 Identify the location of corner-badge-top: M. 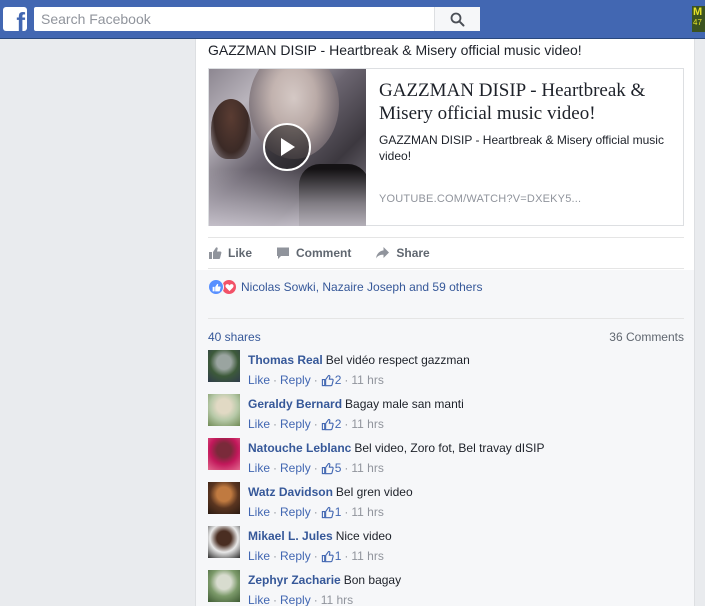
(698, 12).